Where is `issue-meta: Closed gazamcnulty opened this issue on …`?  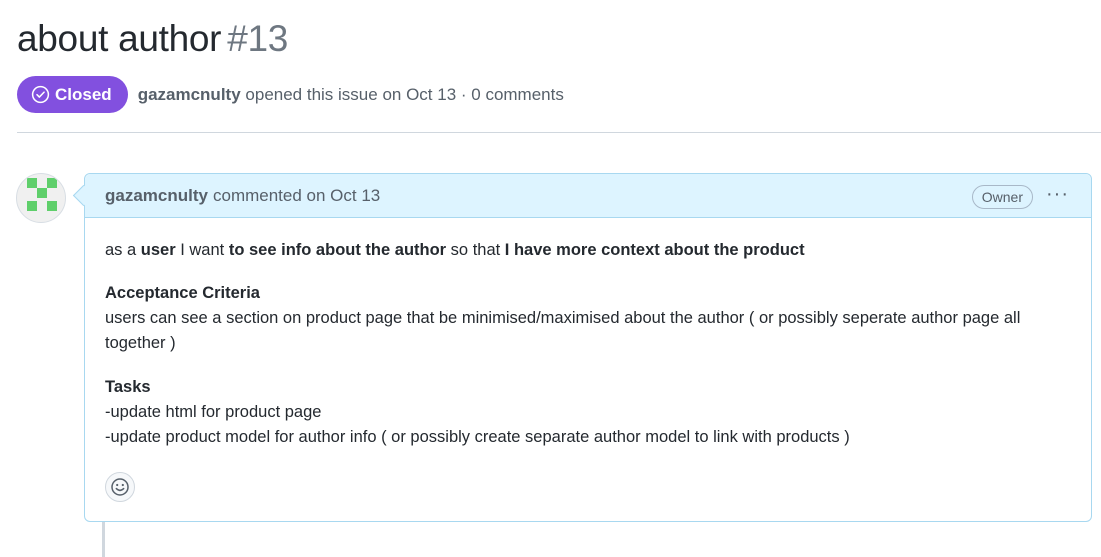 issue-meta: Closed gazamcnulty opened this issue on … is located at coordinates (290, 94).